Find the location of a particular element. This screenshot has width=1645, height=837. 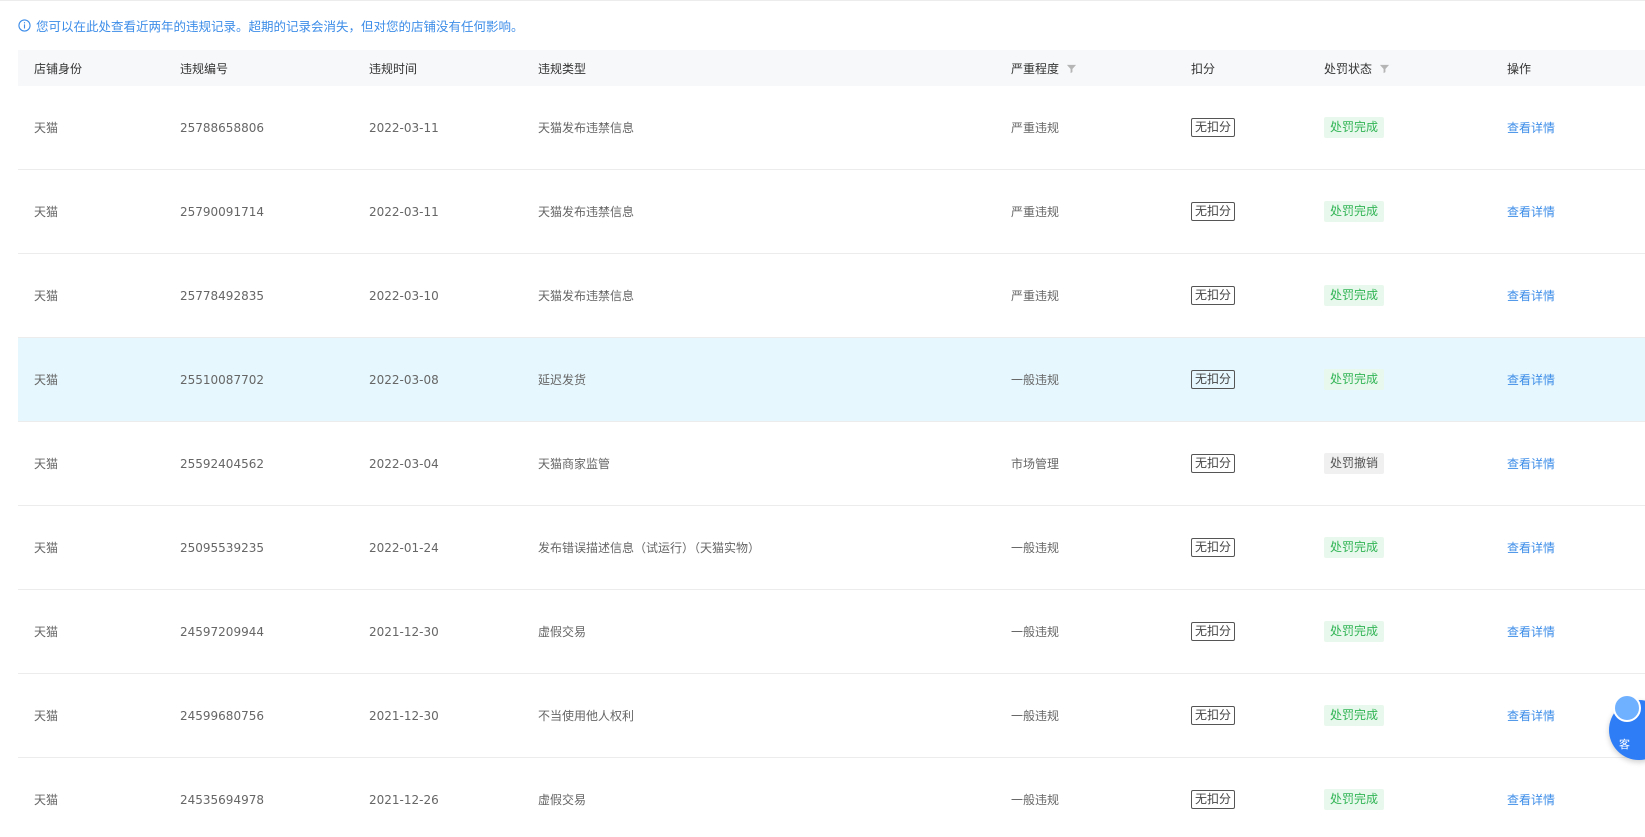

cell-violation-time: 2021-12-30 is located at coordinates (404, 631).